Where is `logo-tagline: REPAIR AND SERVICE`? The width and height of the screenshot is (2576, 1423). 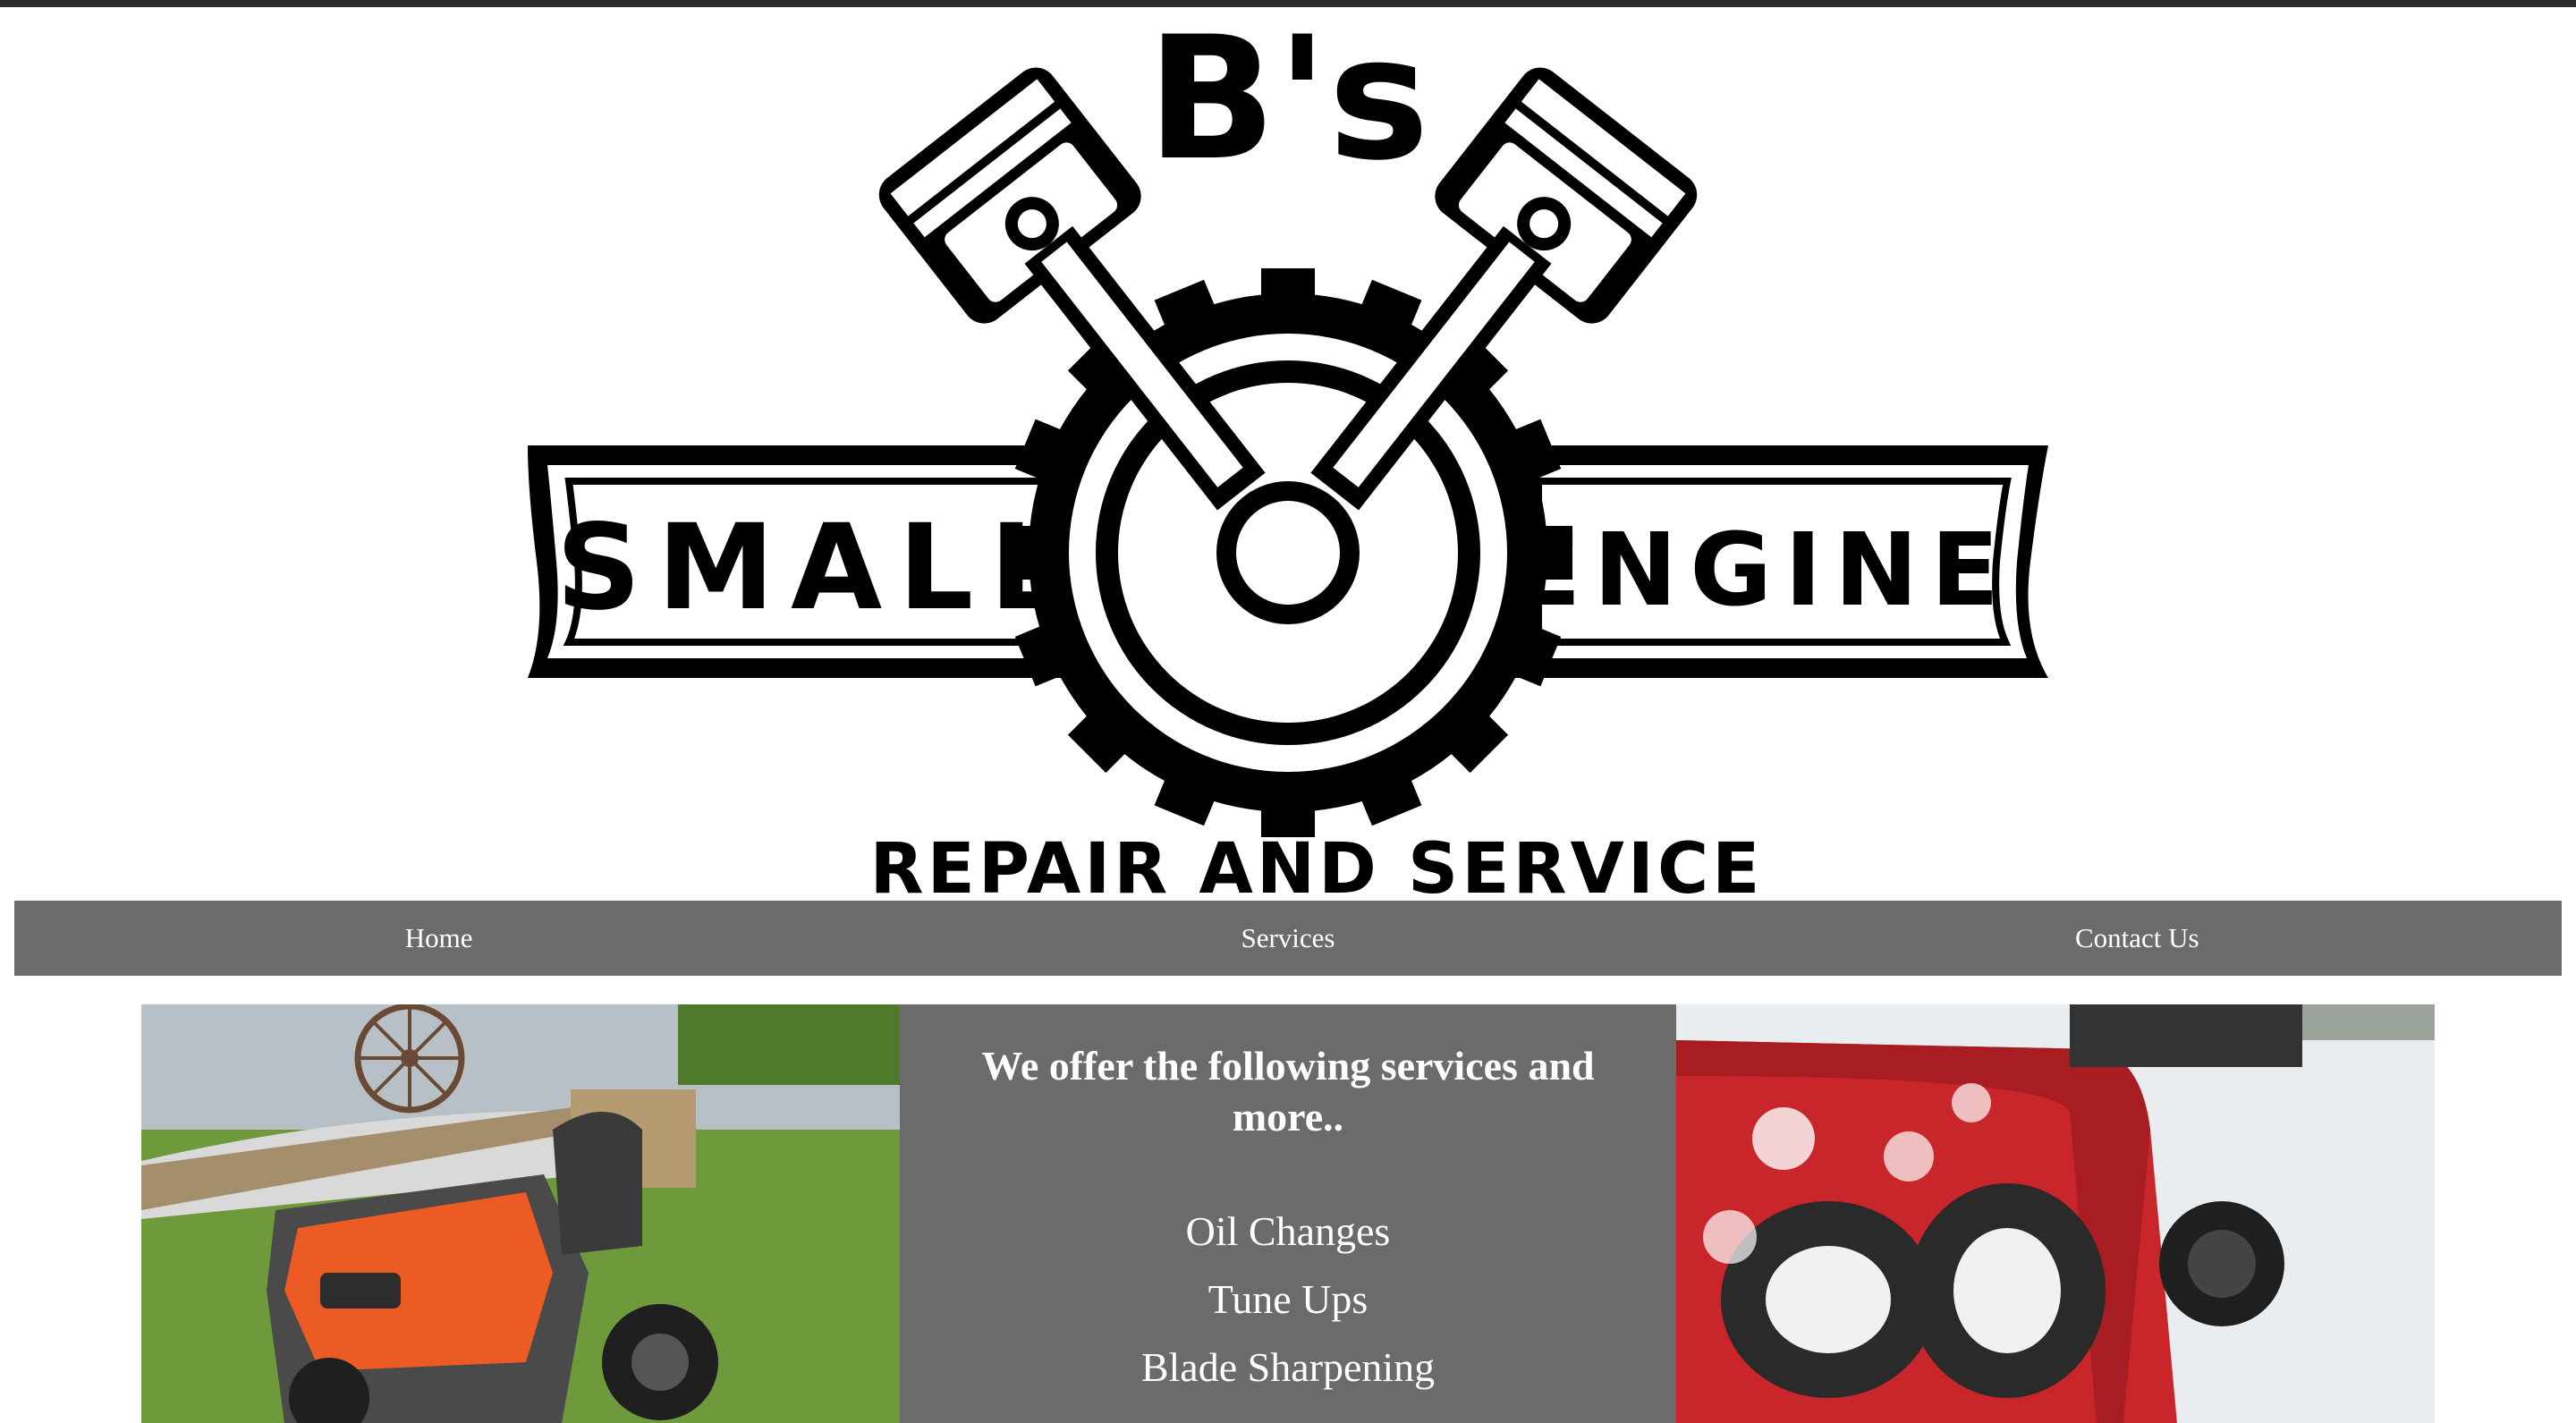 logo-tagline: REPAIR AND SERVICE is located at coordinates (1317, 864).